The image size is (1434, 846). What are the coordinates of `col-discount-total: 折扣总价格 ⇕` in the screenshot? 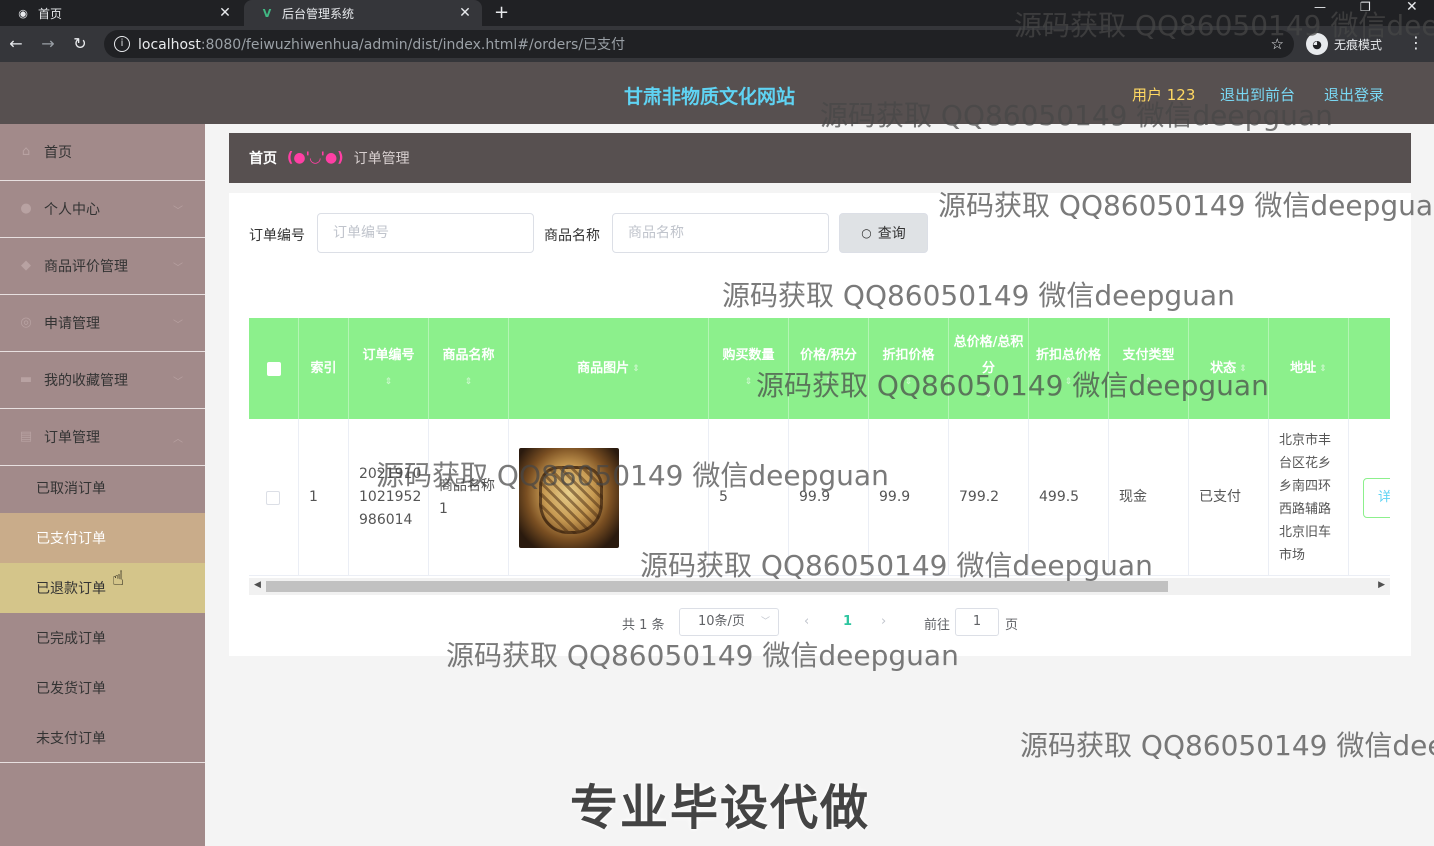 It's located at (1069, 368).